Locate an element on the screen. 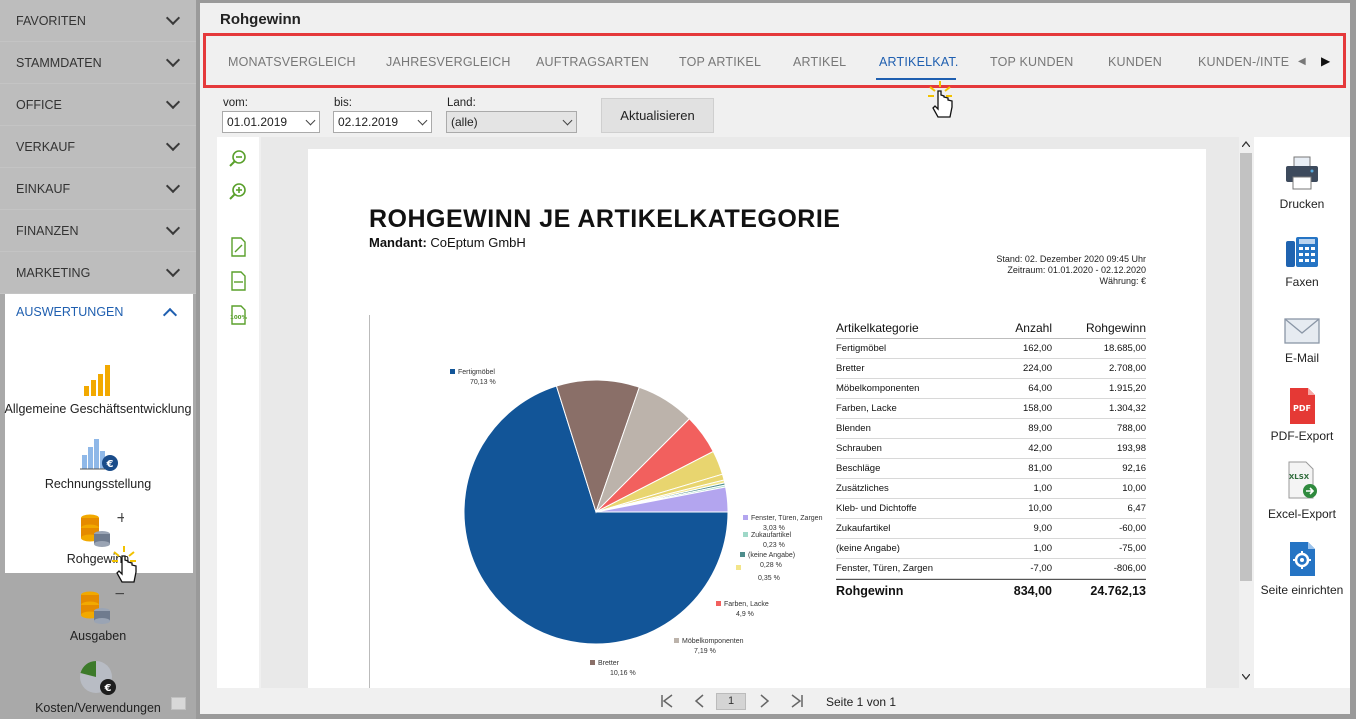  table-row: Schrauben 42,00 193,98 is located at coordinates (991, 449).